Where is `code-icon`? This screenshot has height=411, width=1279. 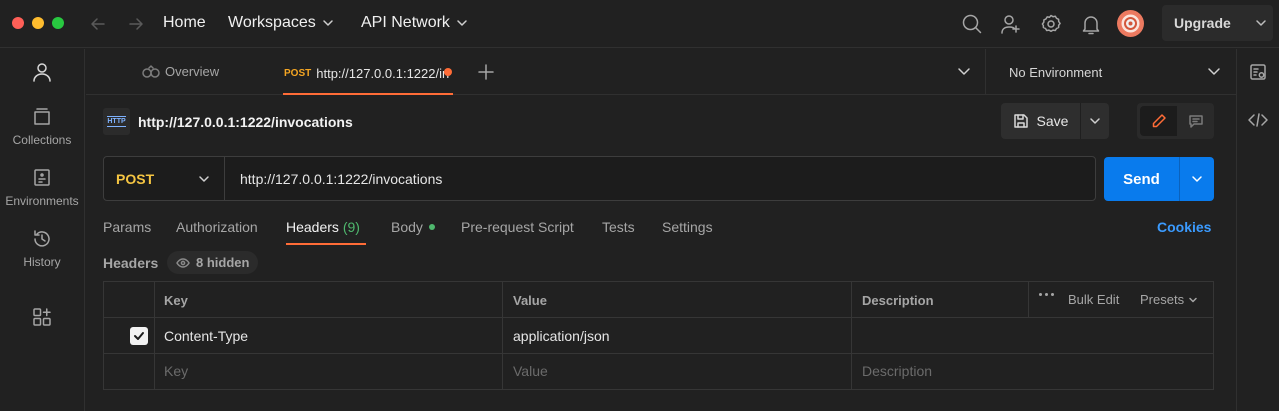
code-icon is located at coordinates (1258, 120).